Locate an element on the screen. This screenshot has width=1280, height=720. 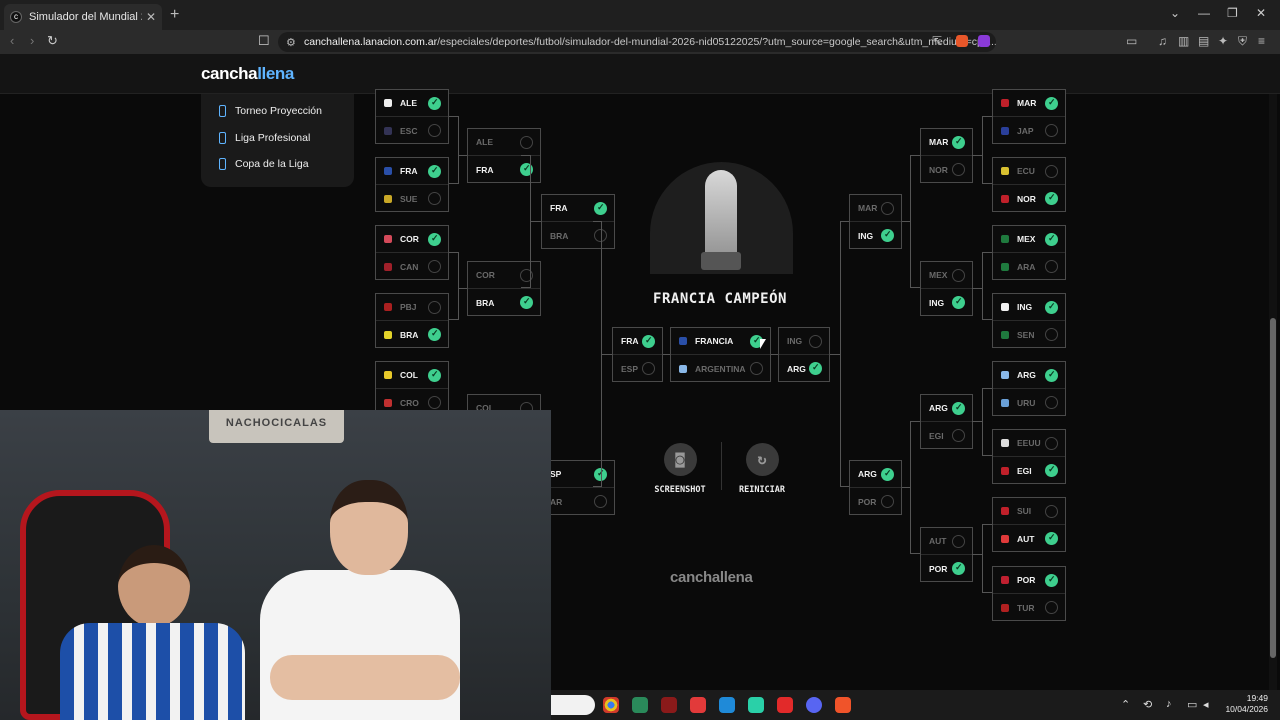
team-row: NOR is located at coordinates (946, 169).